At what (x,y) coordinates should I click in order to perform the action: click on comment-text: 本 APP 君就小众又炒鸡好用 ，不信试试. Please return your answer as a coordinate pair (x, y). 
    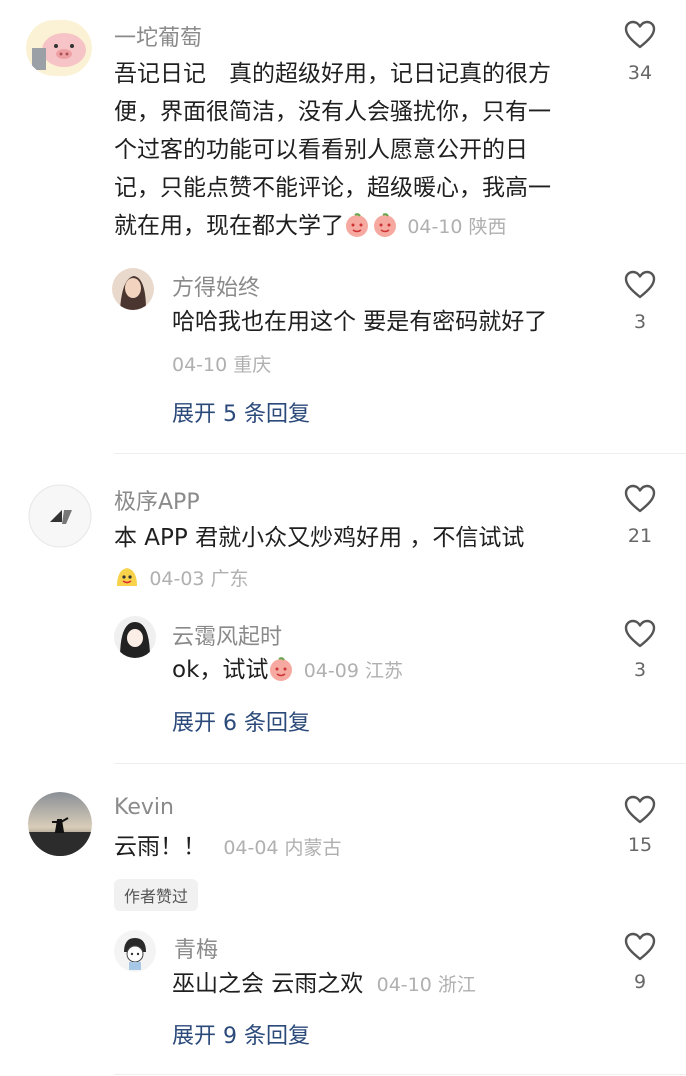
    Looking at the image, I should click on (319, 538).